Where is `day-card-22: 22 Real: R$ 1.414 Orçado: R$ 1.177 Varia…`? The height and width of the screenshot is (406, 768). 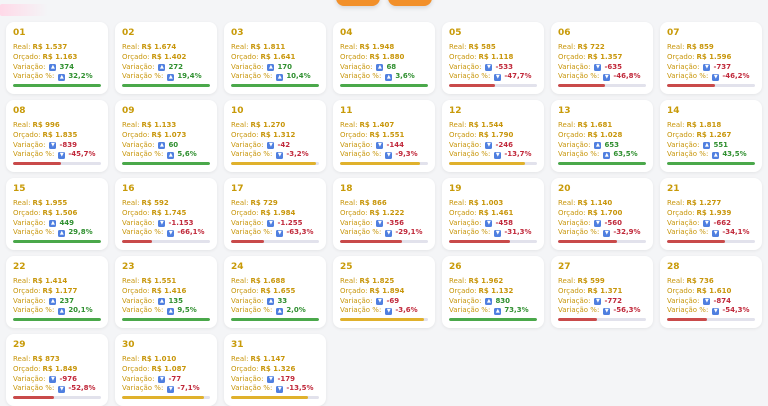 day-card-22: 22 Real: R$ 1.414 Orçado: R$ 1.177 Varia… is located at coordinates (57, 292).